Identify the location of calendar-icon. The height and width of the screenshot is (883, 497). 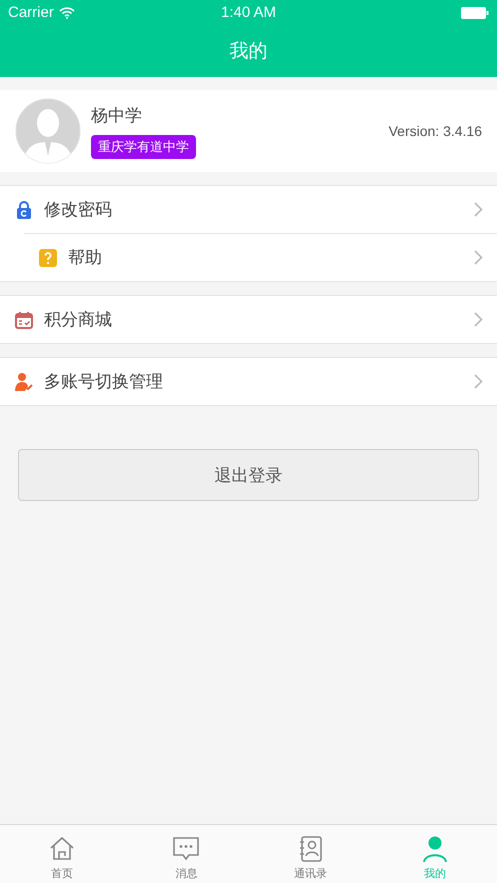
(24, 320).